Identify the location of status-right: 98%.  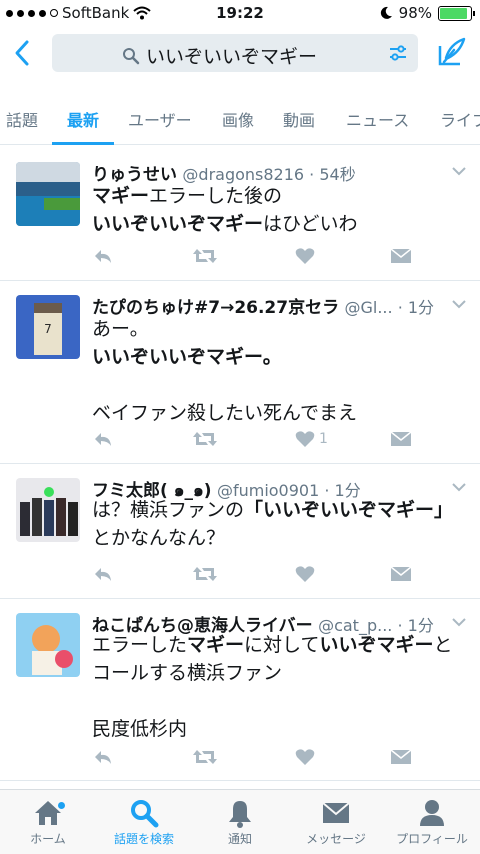
(427, 13).